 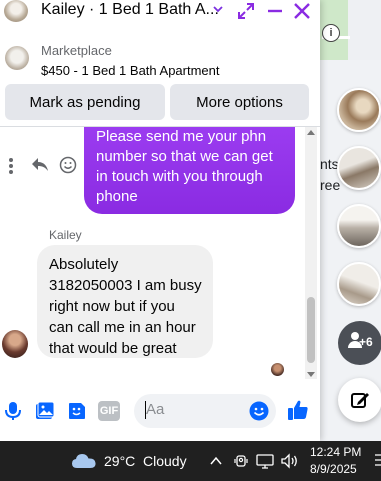 What do you see at coordinates (298, 410) in the screenshot?
I see `thumbs-up-icon` at bounding box center [298, 410].